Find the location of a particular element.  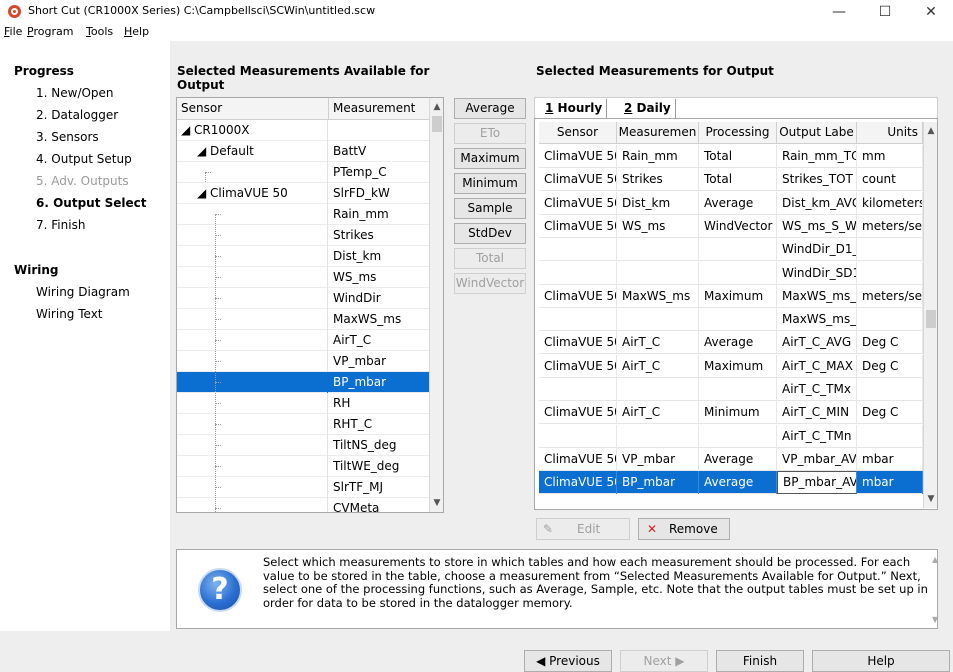

nav-item-output-select: 6. Output Select is located at coordinates (91, 203).